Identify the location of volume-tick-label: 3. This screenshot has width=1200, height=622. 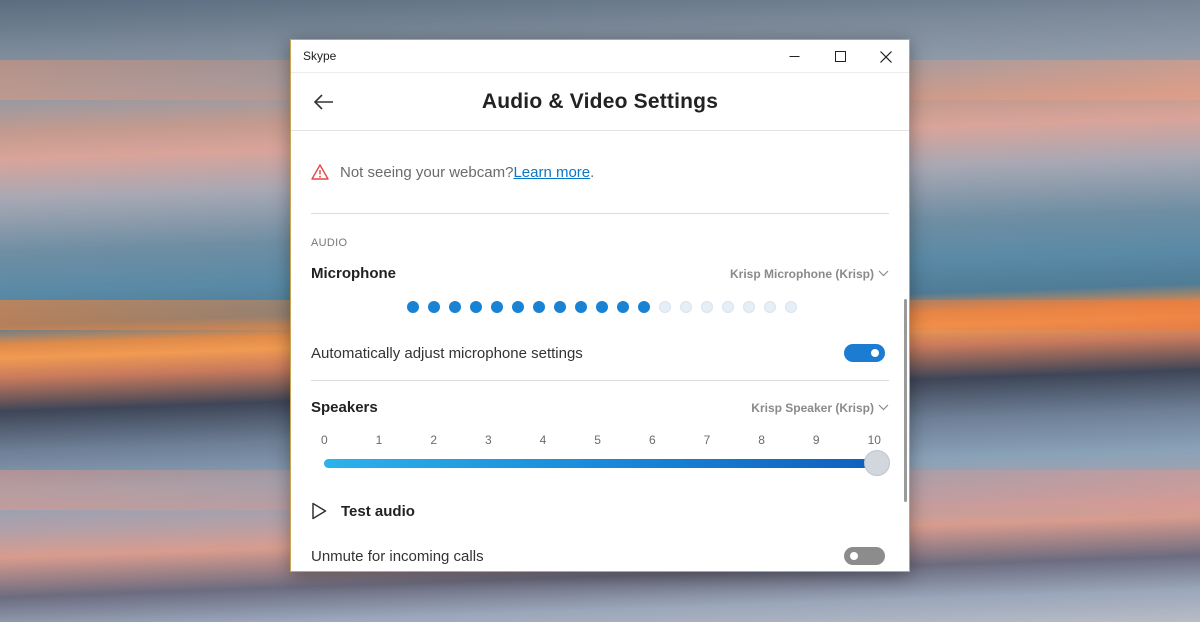
(488, 440).